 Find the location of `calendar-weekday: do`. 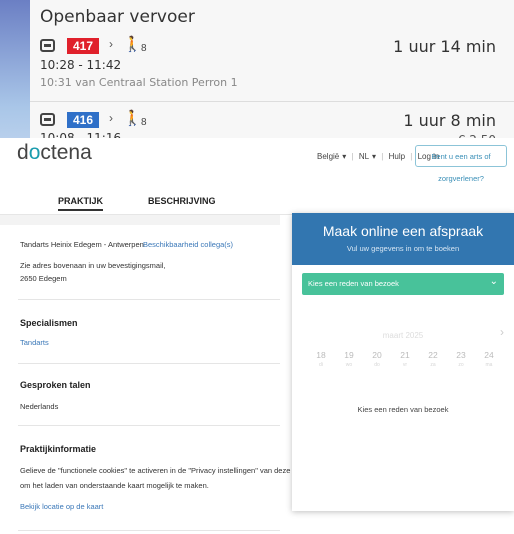

calendar-weekday: do is located at coordinates (377, 365).